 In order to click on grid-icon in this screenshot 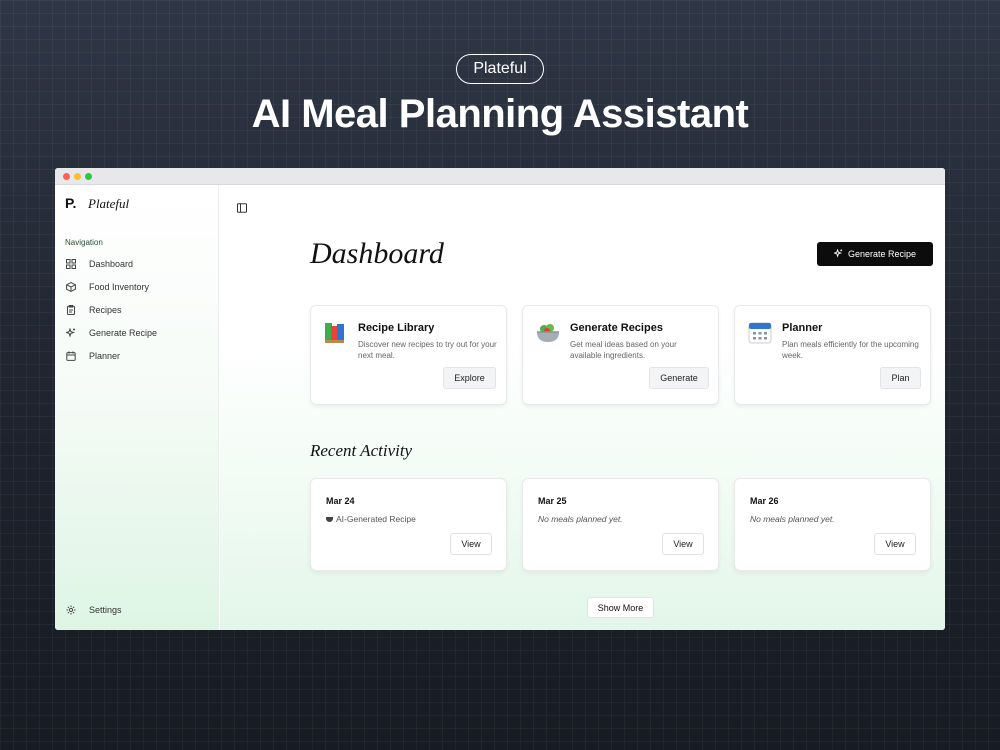, I will do `click(71, 264)`.